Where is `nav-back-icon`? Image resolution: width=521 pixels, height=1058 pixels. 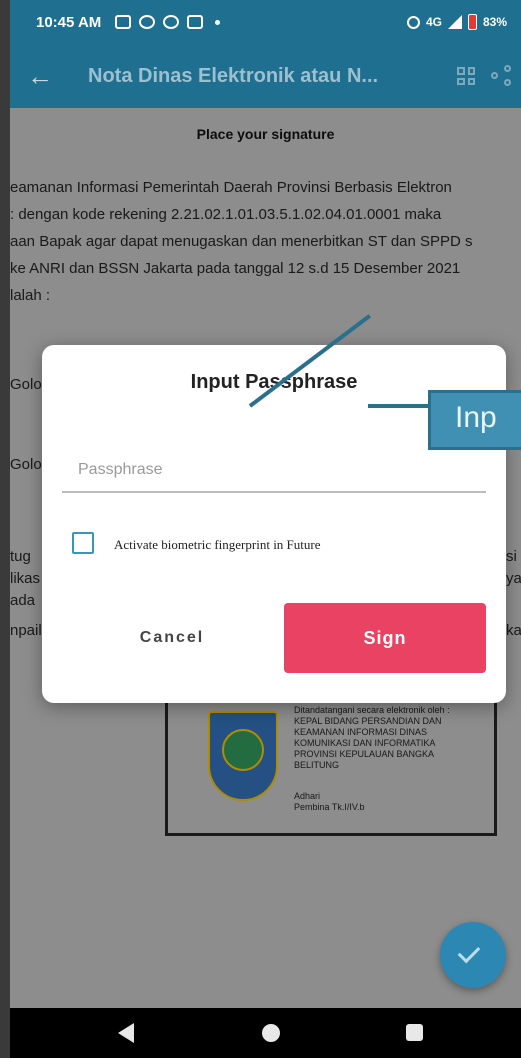 nav-back-icon is located at coordinates (126, 1033).